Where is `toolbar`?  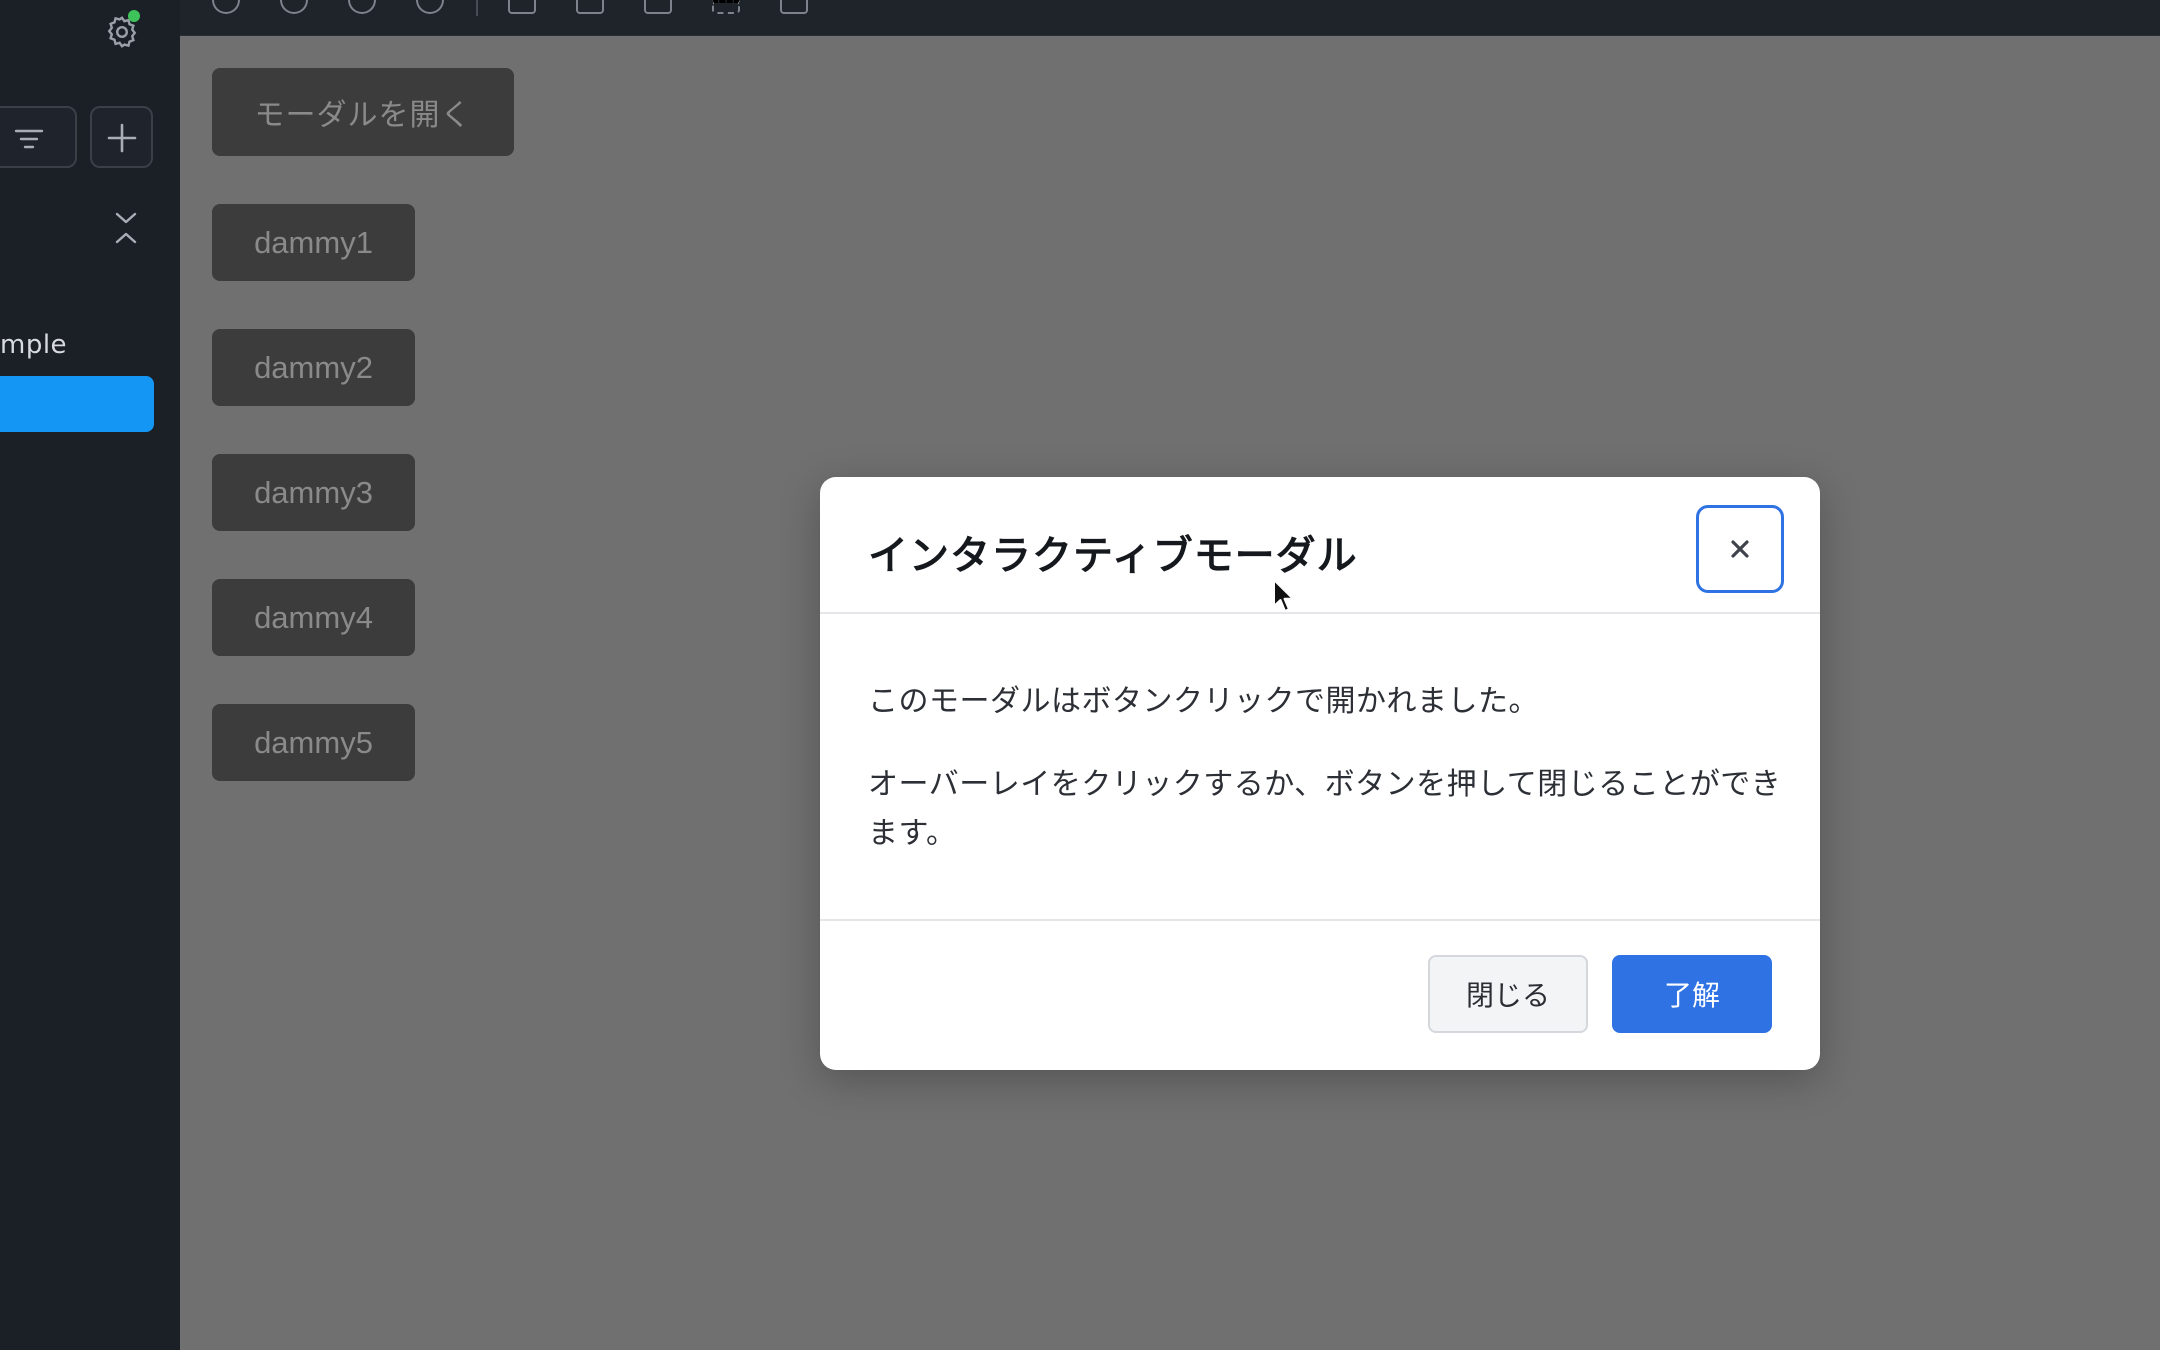
toolbar is located at coordinates (1170, 18).